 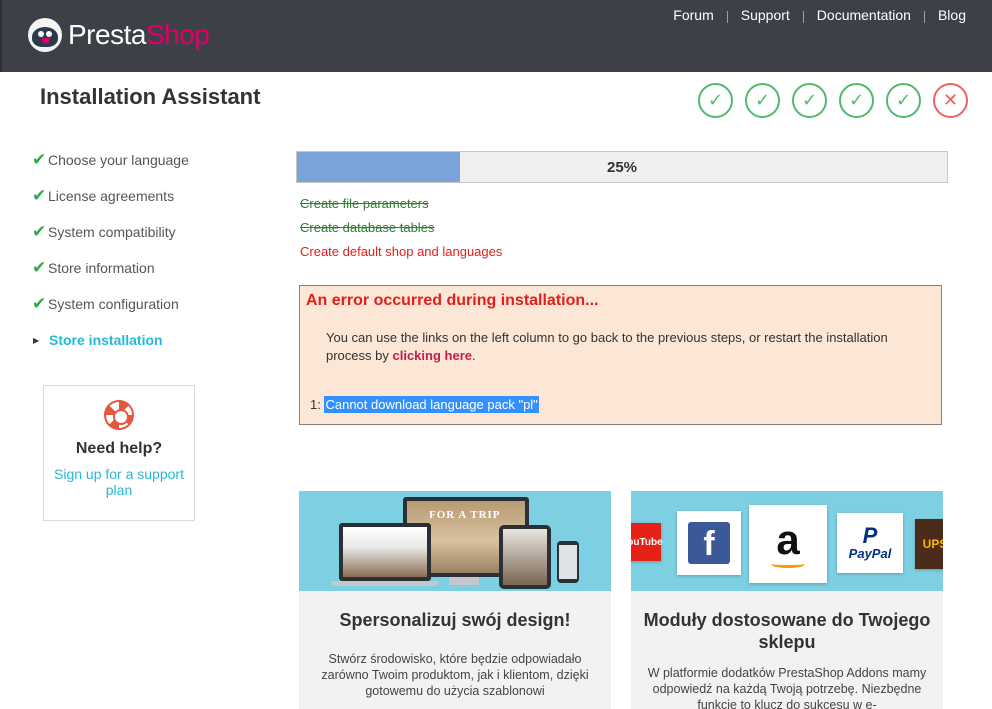 What do you see at coordinates (150, 96) in the screenshot?
I see `page-title: Installation Assistant` at bounding box center [150, 96].